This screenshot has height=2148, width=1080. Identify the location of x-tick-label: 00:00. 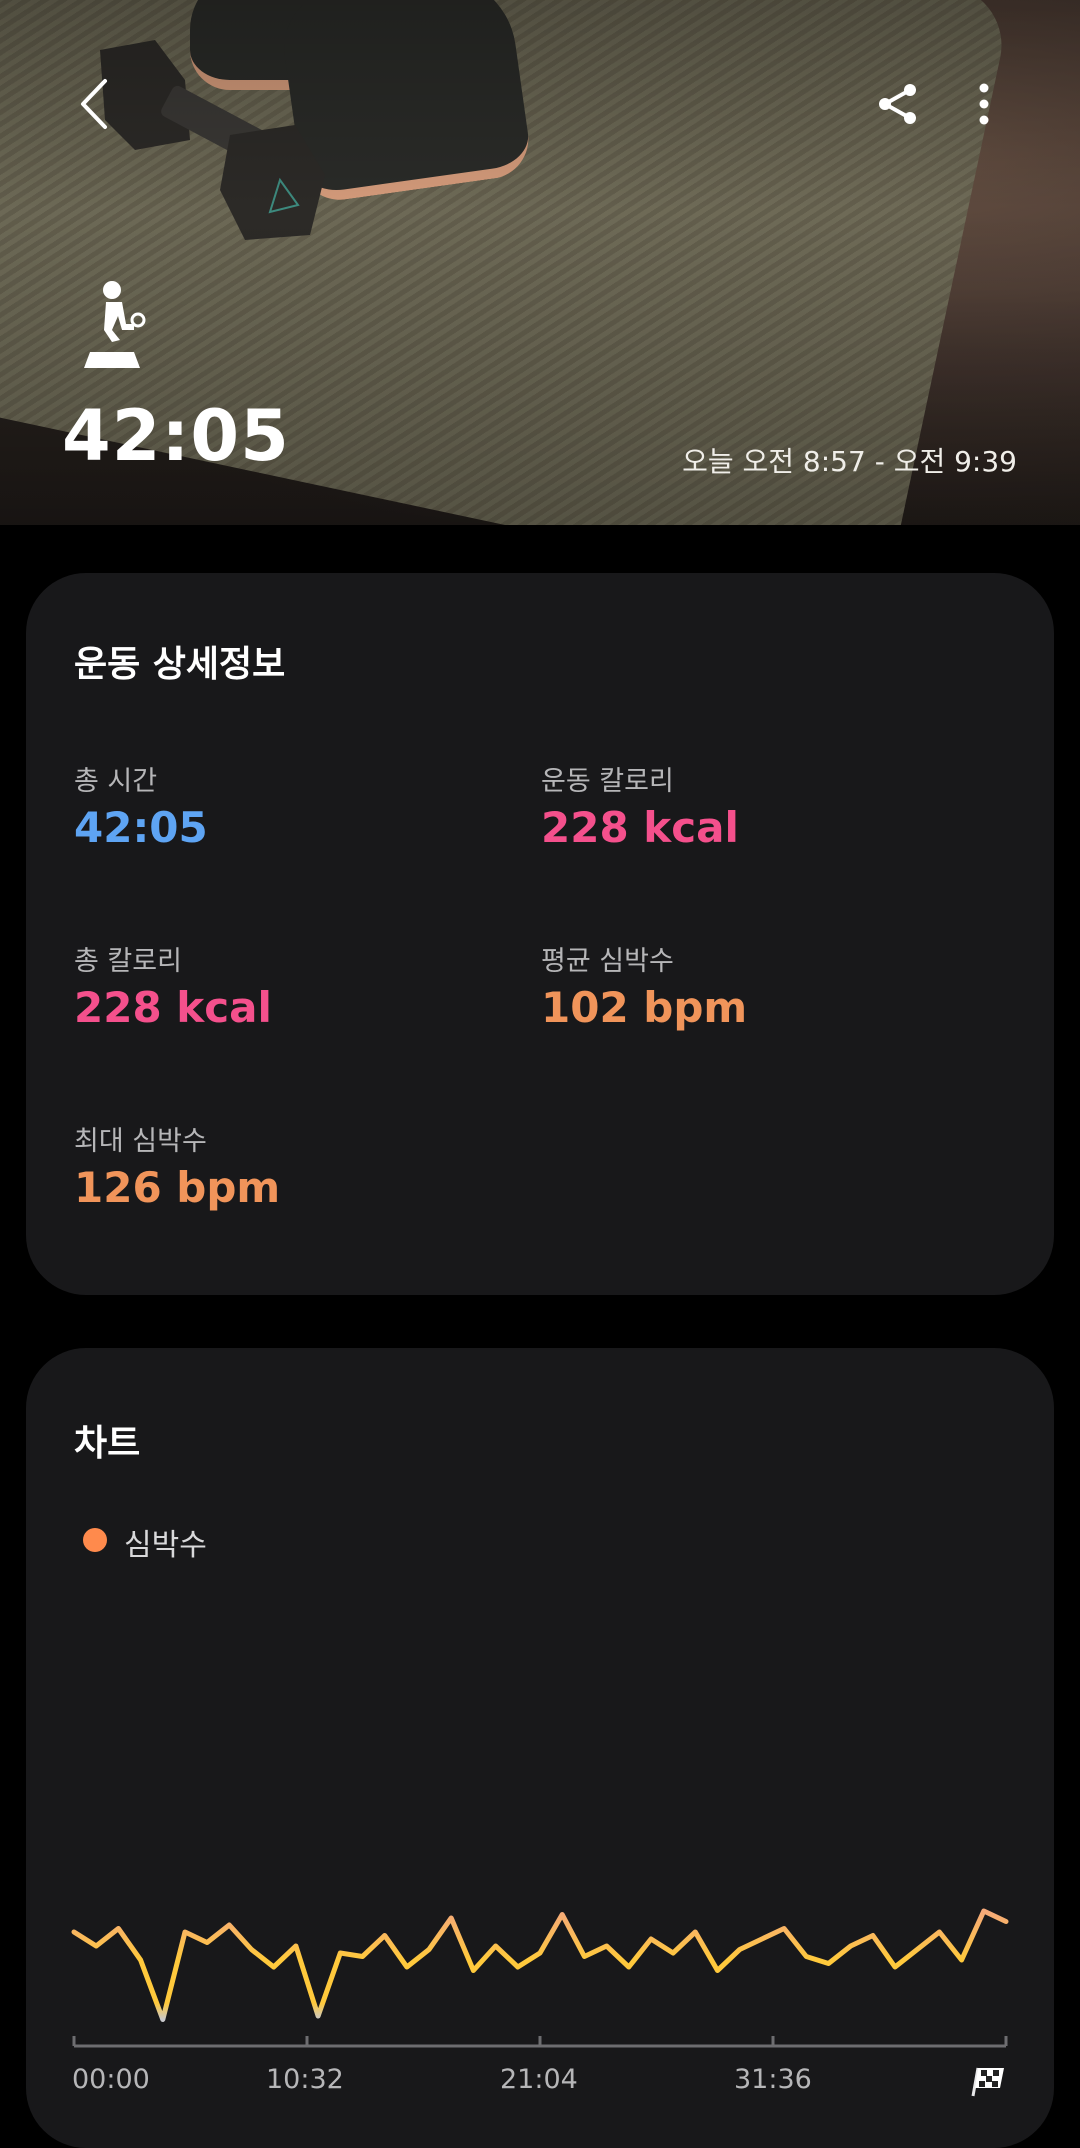
(111, 2079).